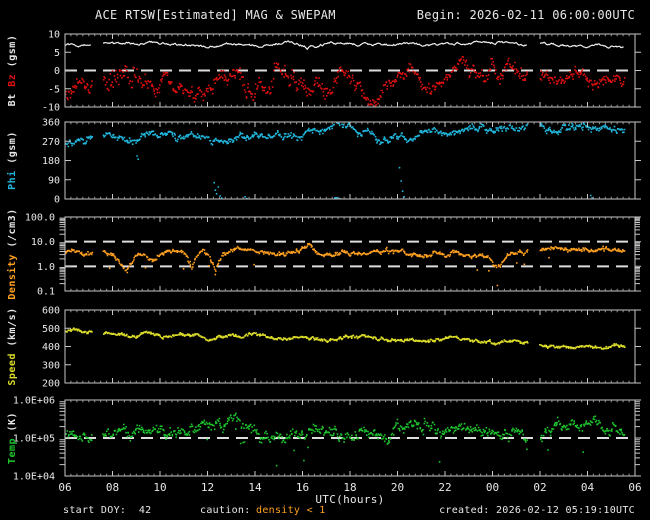 Image resolution: width=650 pixels, height=520 pixels. I want to click on svg-text: Bt Bz (gsm), so click(12, 71).